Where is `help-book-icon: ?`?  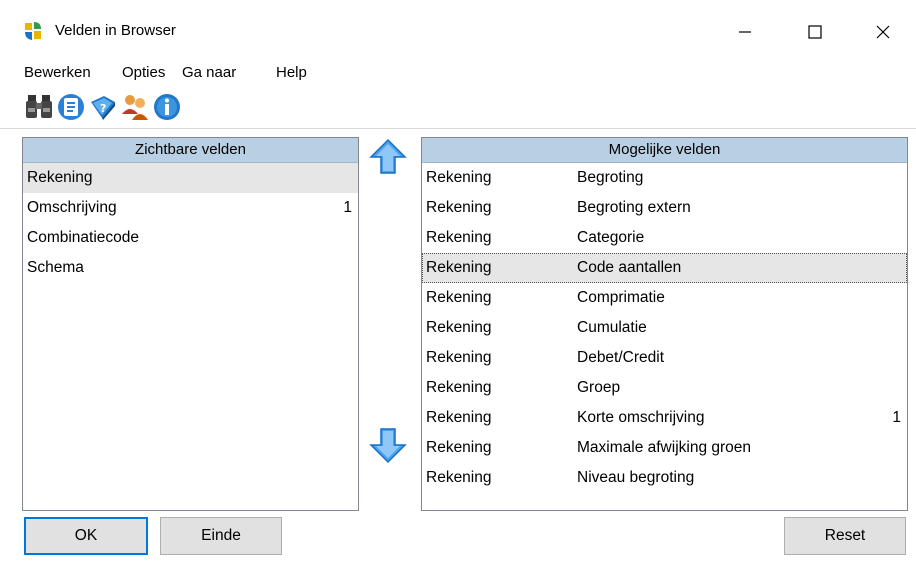 help-book-icon: ? is located at coordinates (103, 108).